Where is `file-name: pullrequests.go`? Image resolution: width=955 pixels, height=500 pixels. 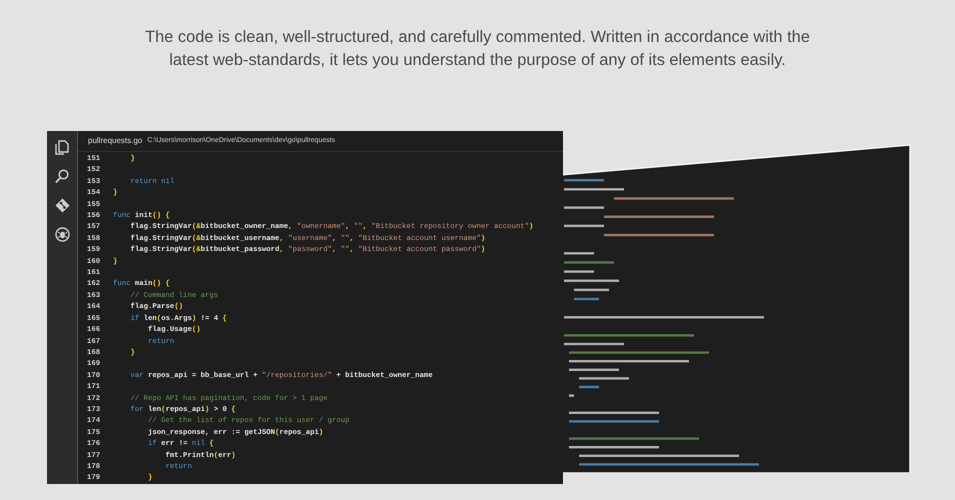 file-name: pullrequests.go is located at coordinates (115, 141).